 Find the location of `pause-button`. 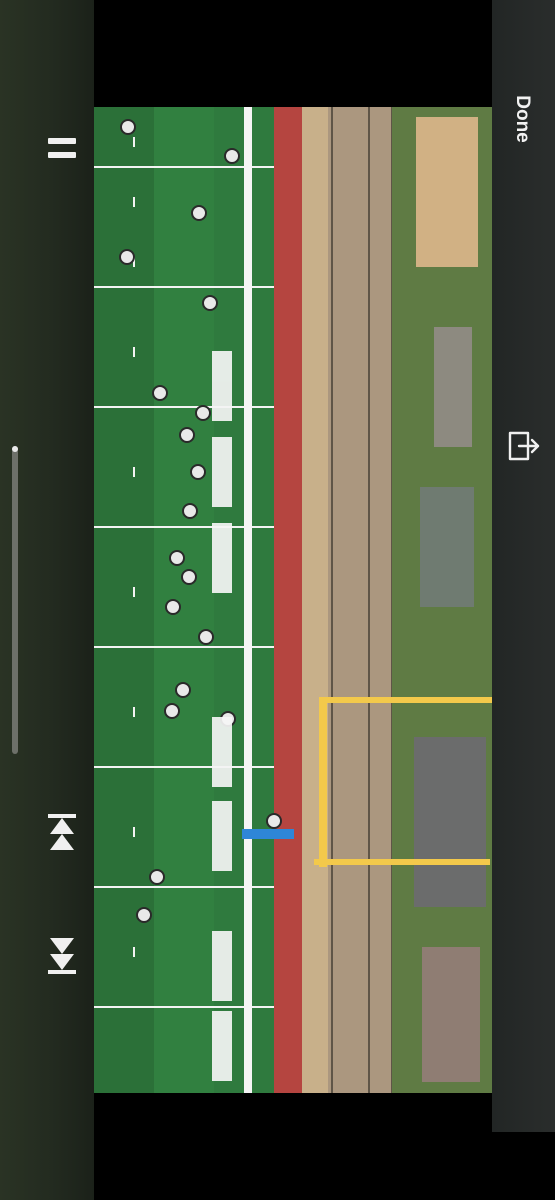

pause-button is located at coordinates (62, 150).